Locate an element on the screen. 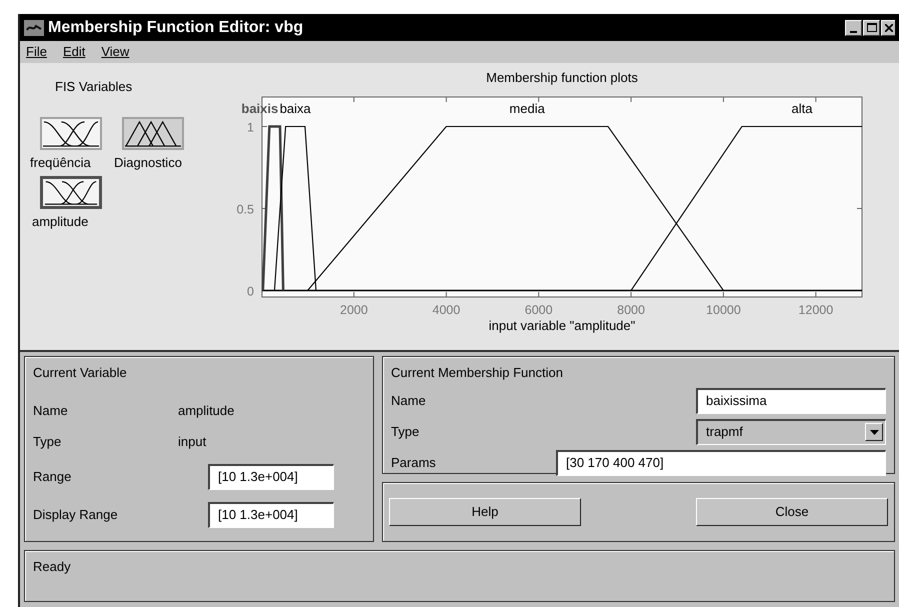 The width and height of the screenshot is (899, 607). chart-title: Membership function plots is located at coordinates (562, 77).